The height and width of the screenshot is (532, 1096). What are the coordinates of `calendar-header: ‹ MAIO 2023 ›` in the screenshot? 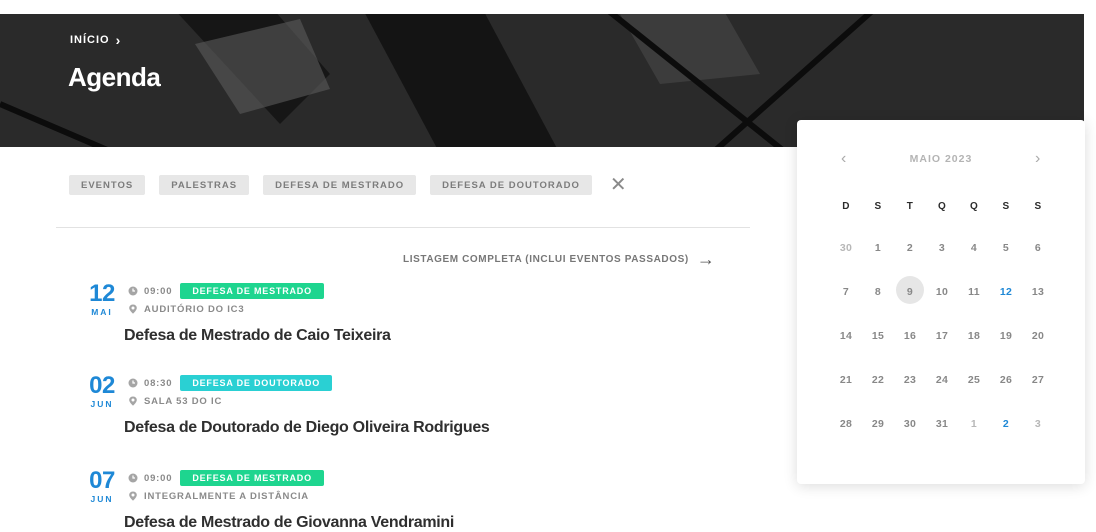 It's located at (941, 160).